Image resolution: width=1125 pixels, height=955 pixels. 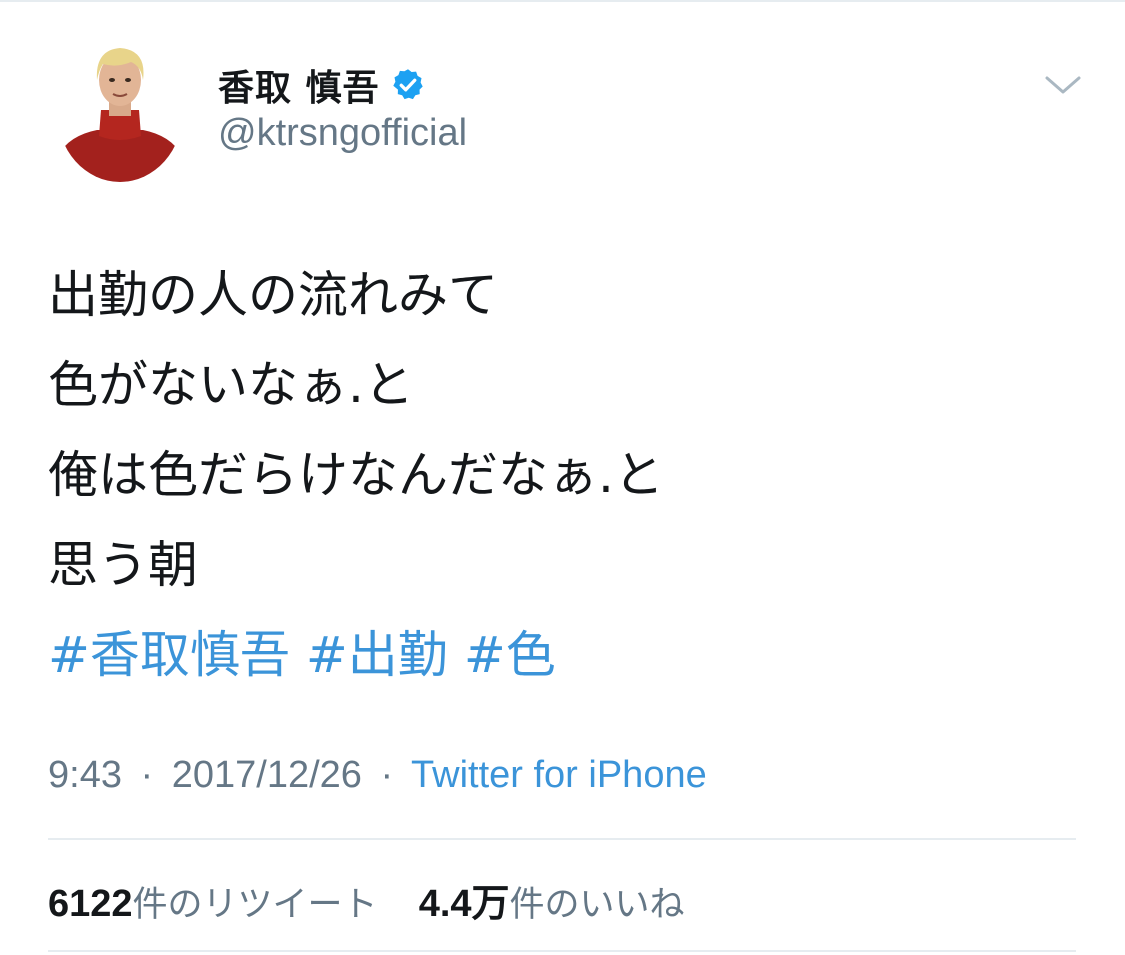 What do you see at coordinates (266, 775) in the screenshot?
I see `tweet-date: 2017/12/26` at bounding box center [266, 775].